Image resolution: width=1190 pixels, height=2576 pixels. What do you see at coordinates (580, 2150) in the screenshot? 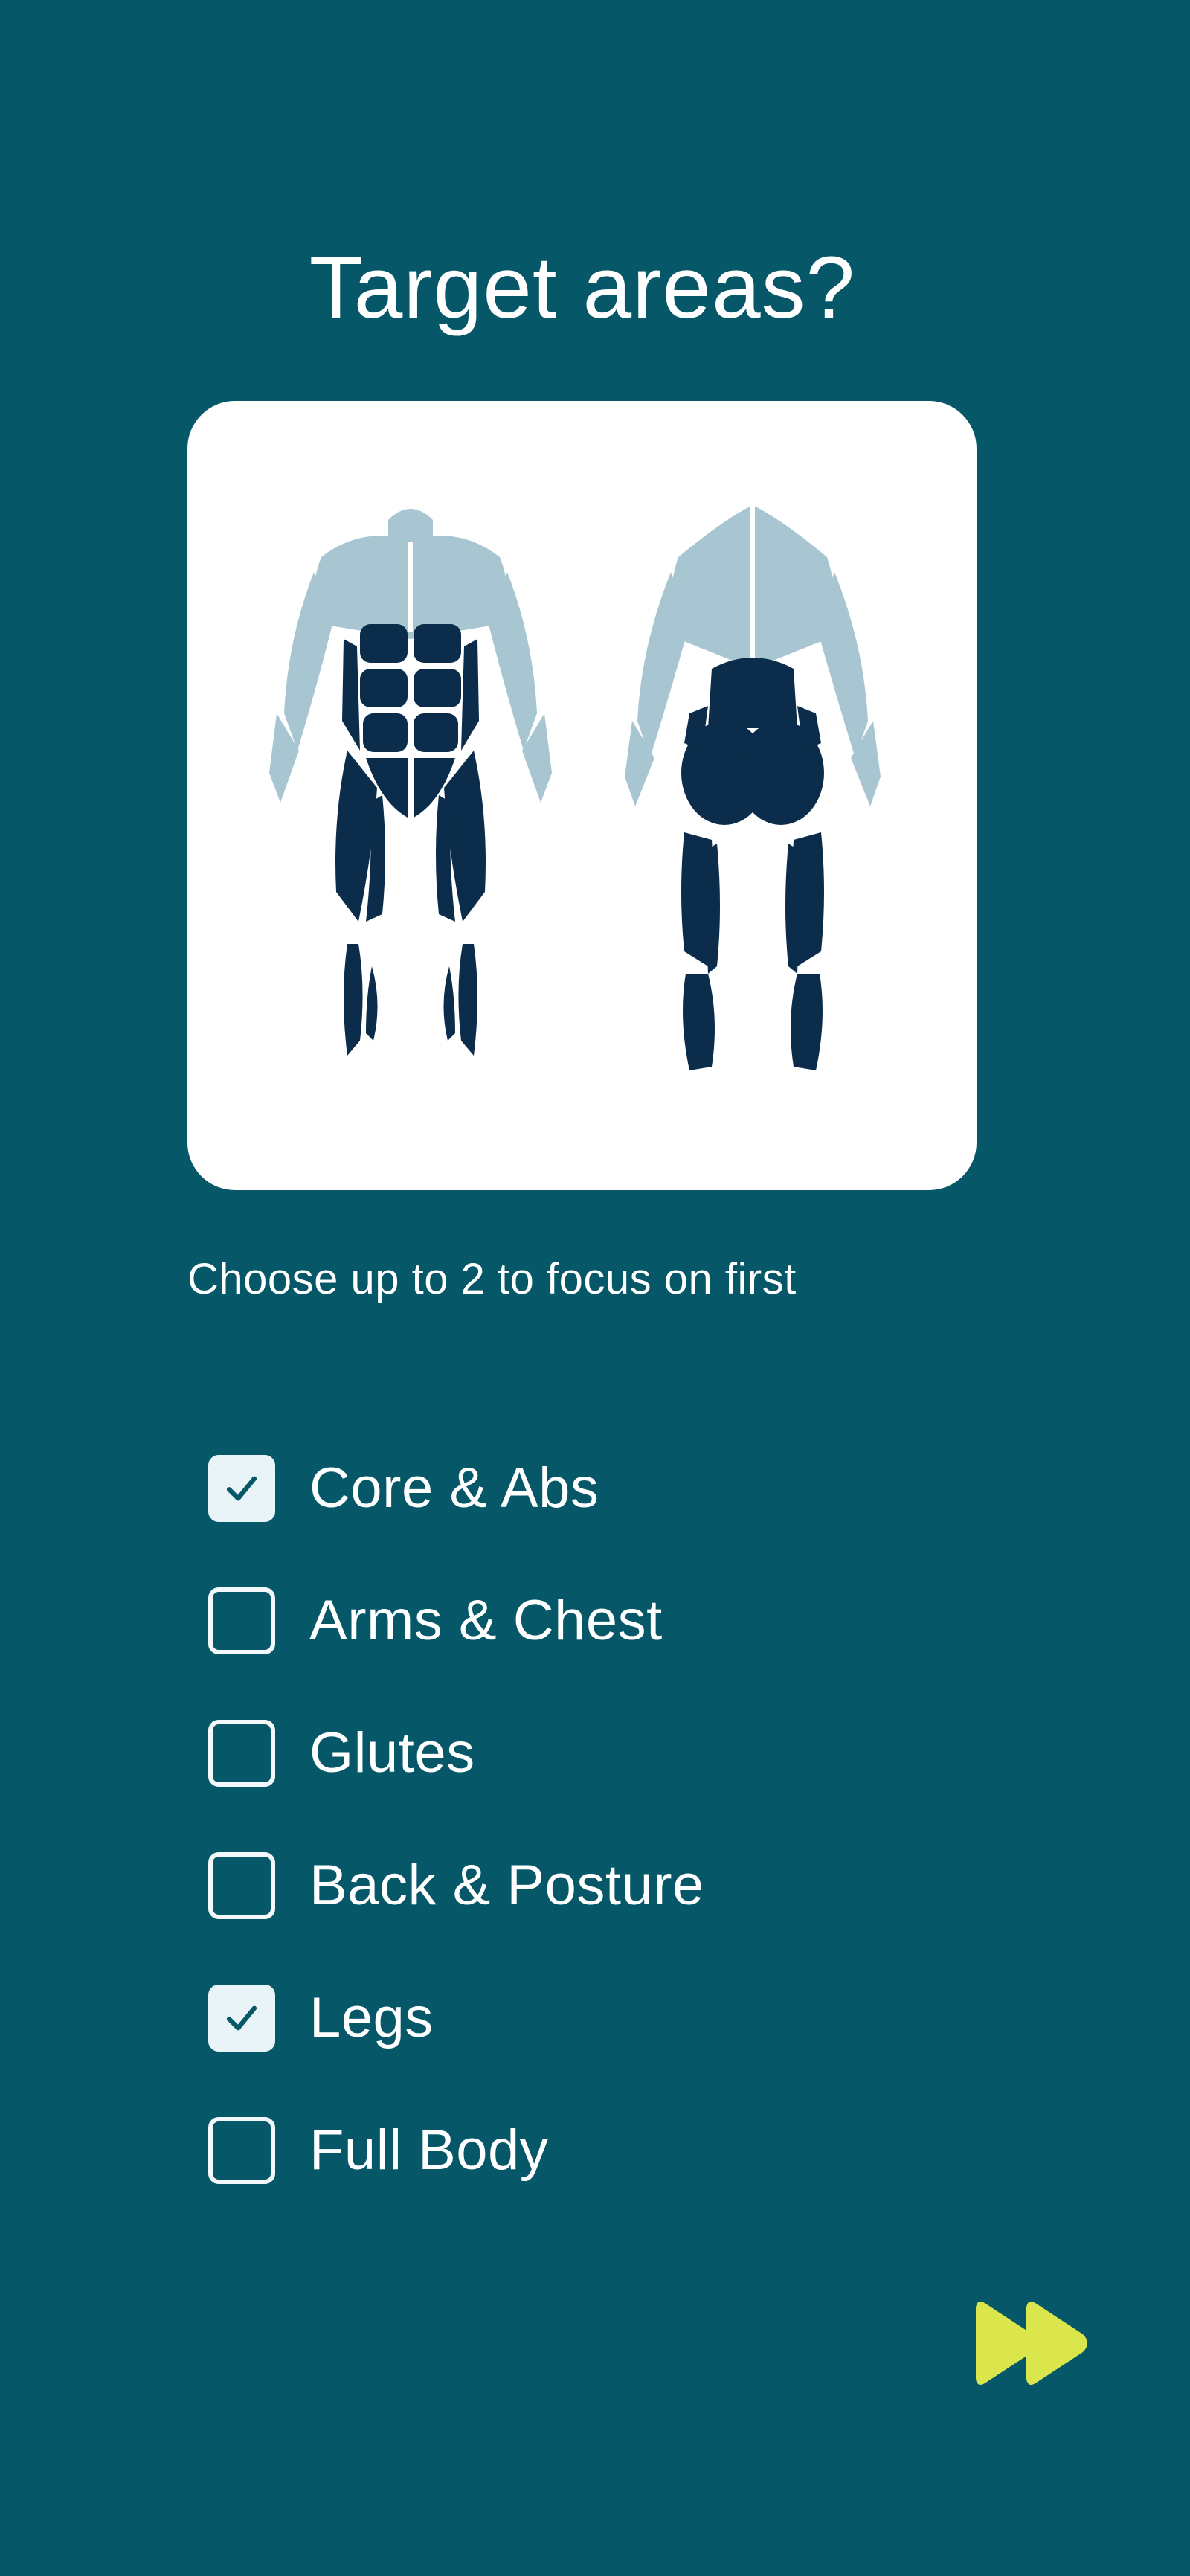
I see `option-full-body: Full Body` at bounding box center [580, 2150].